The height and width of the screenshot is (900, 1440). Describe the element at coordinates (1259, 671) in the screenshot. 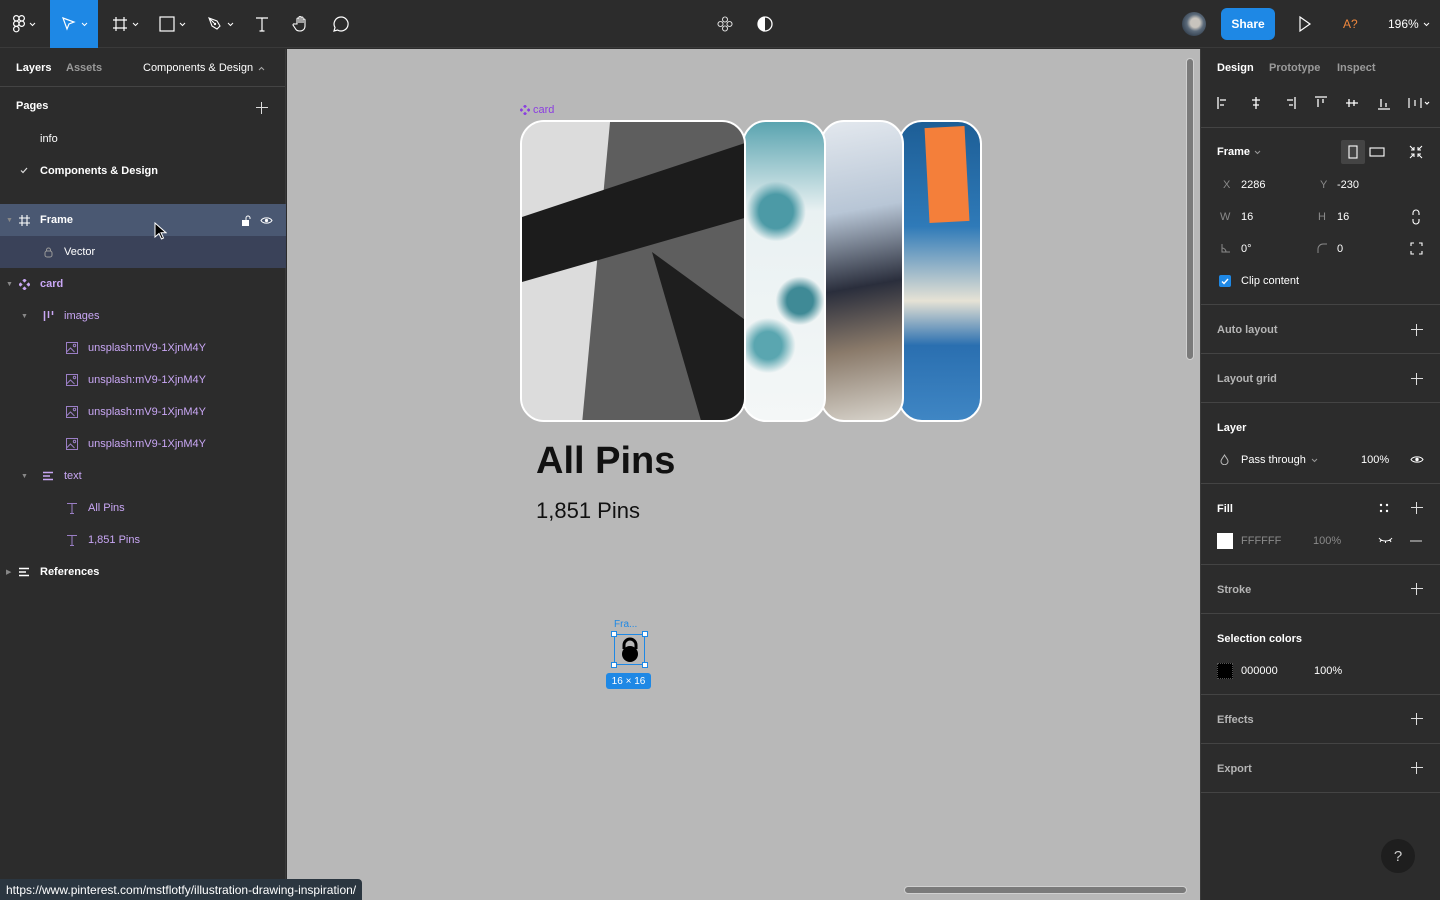

I see `selection-color-hex: 000000` at that location.